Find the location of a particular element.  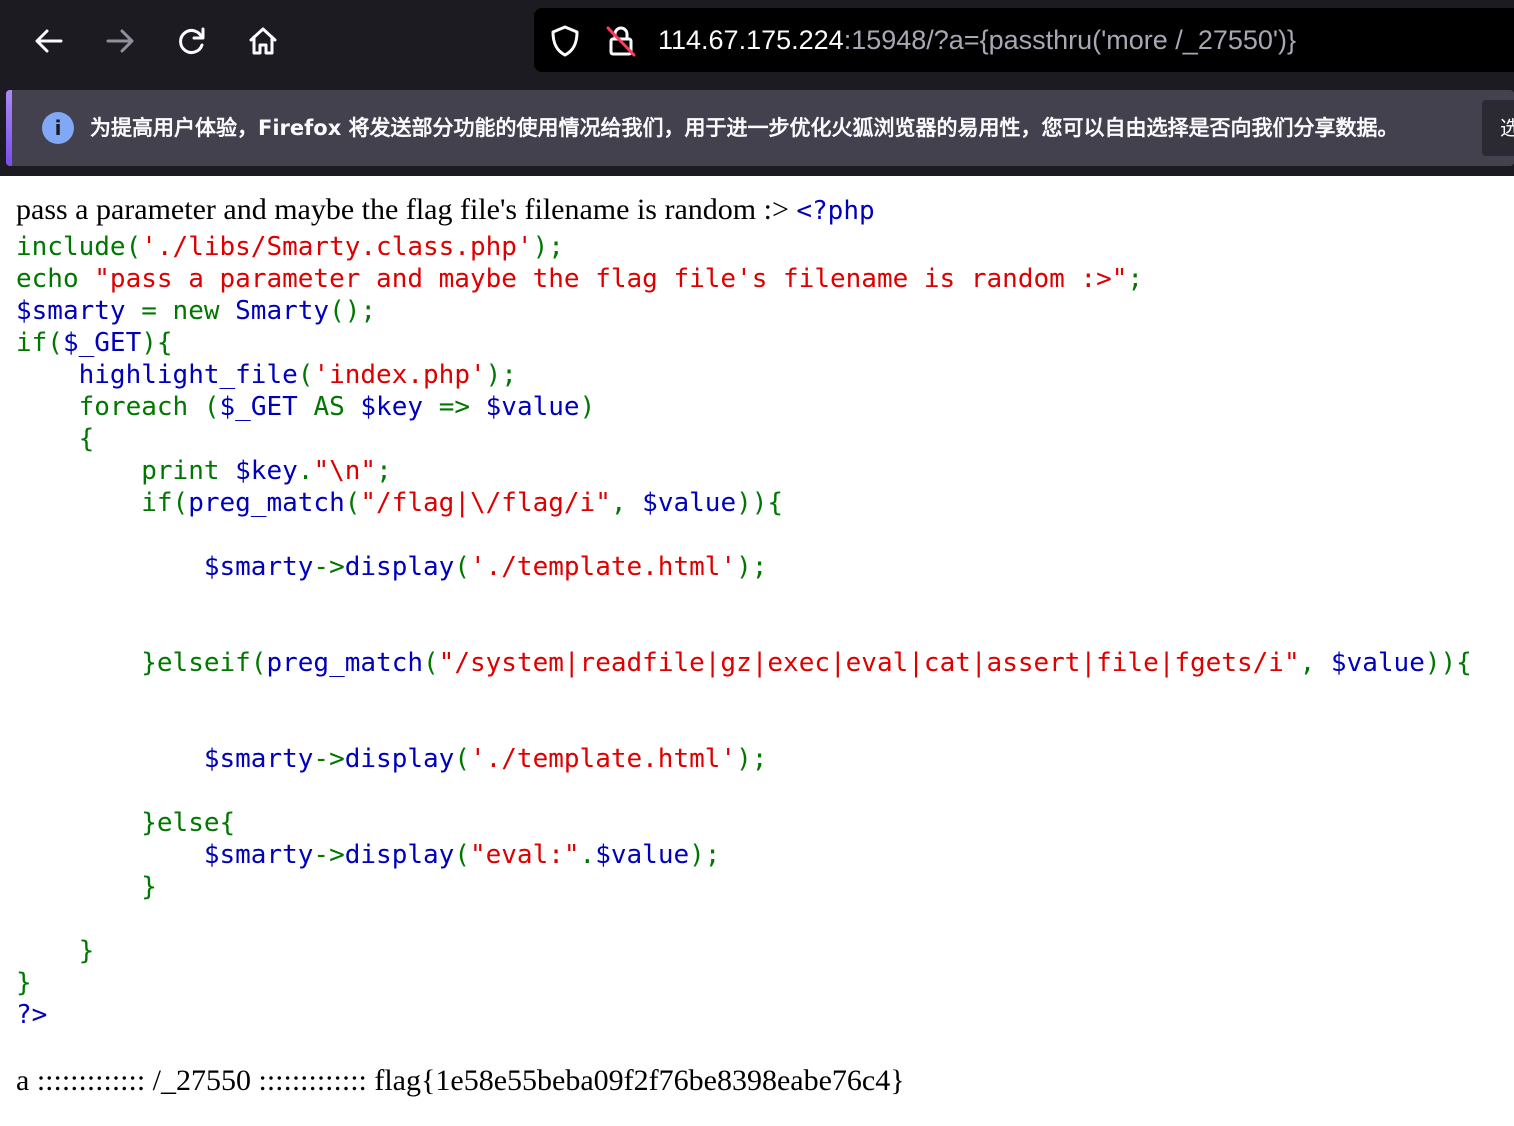

code-line: include('./libs/Smarty.class.php'); is located at coordinates (290, 247).